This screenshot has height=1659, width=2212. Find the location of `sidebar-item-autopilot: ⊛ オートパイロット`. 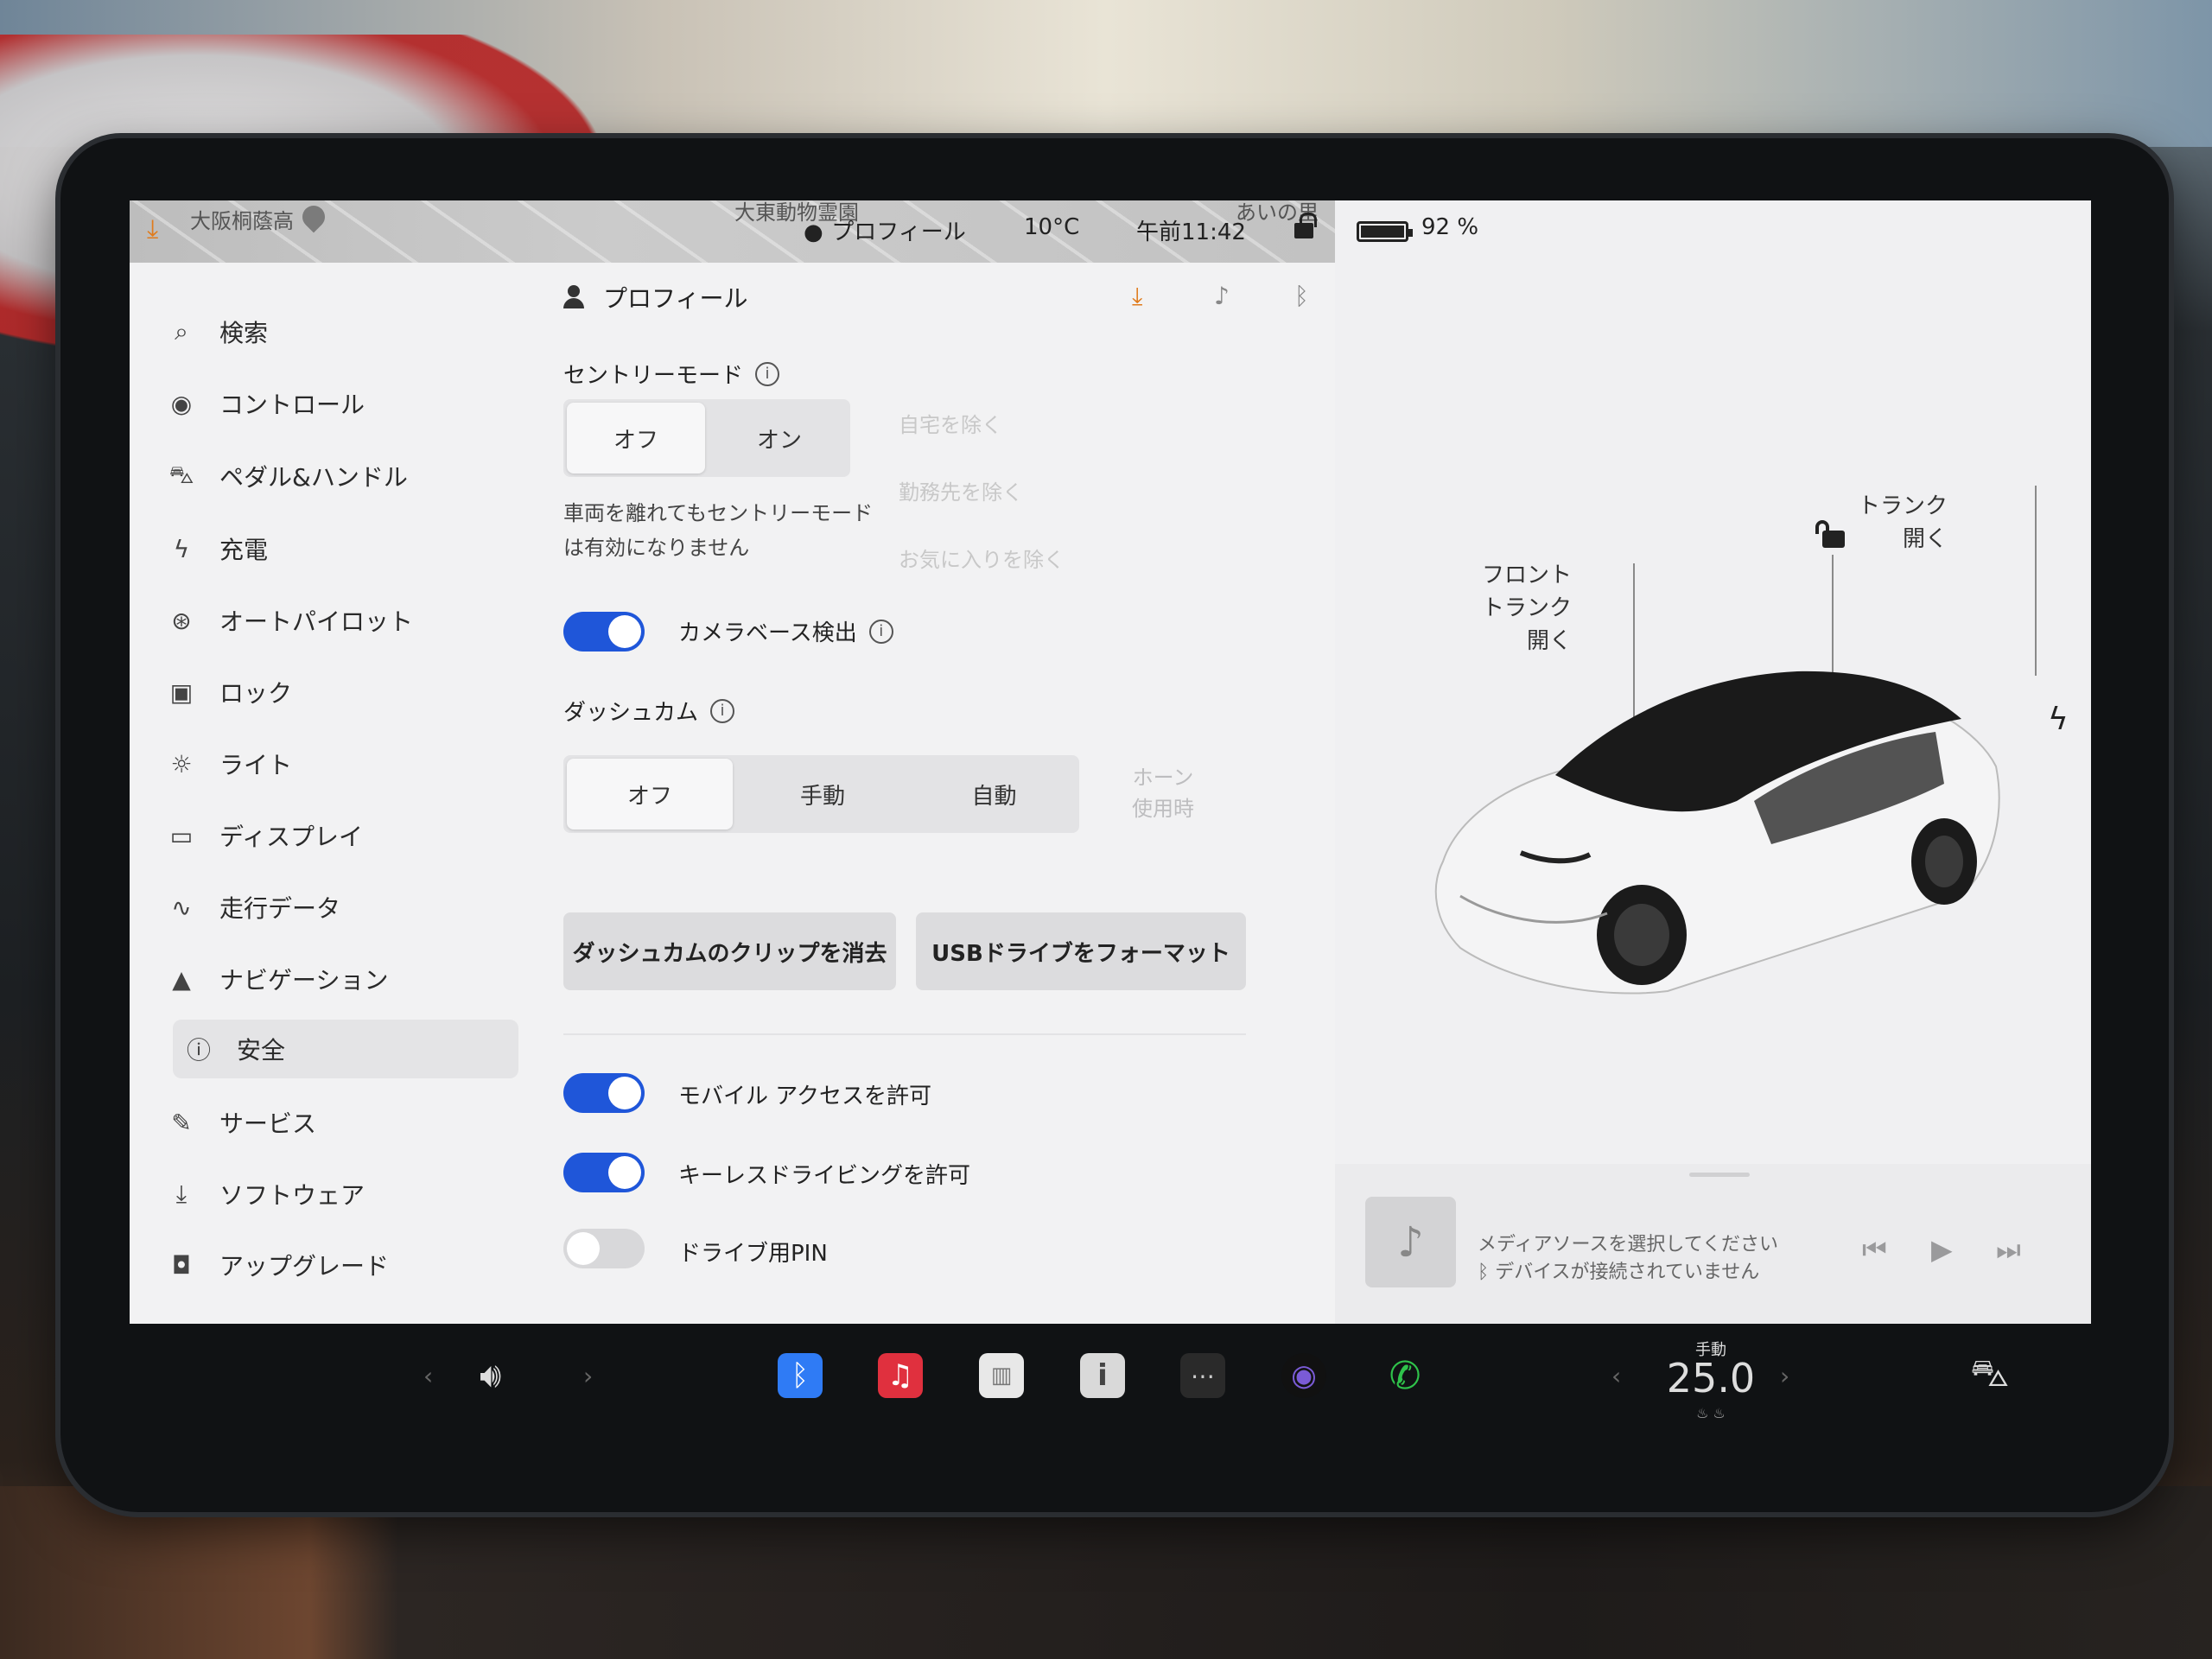

sidebar-item-autopilot: ⊛ オートパイロット is located at coordinates (337, 620).